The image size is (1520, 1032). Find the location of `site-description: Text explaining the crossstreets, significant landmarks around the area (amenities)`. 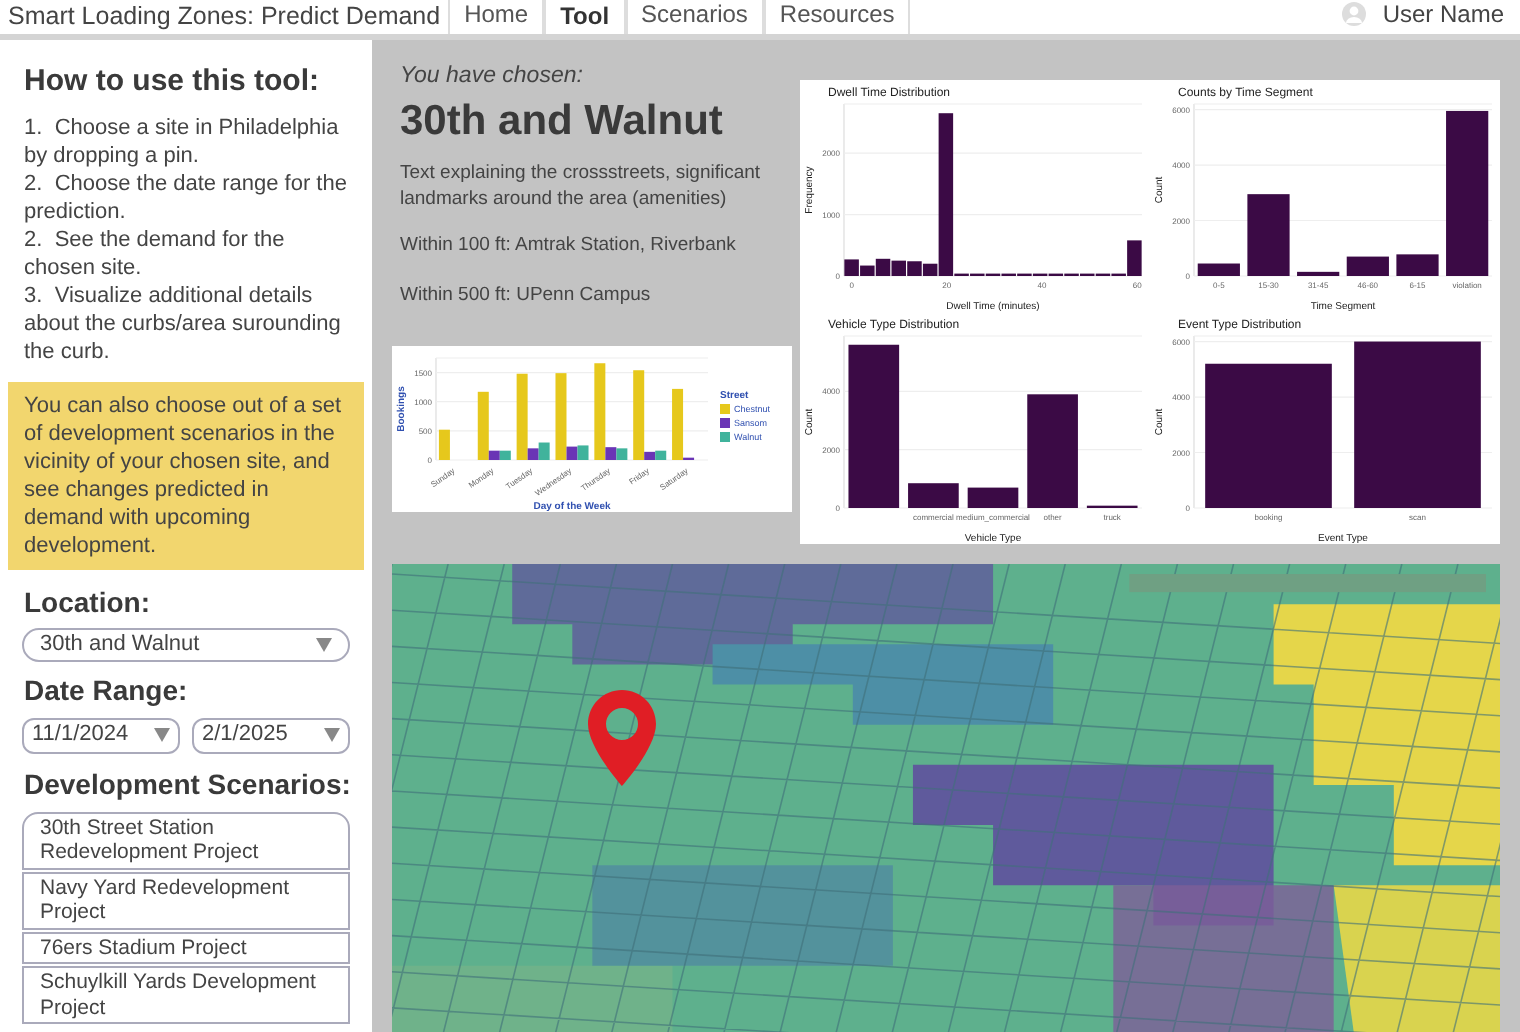

site-description: Text explaining the crossstreets, significant landmarks around the area (amenities) is located at coordinates (581, 186).